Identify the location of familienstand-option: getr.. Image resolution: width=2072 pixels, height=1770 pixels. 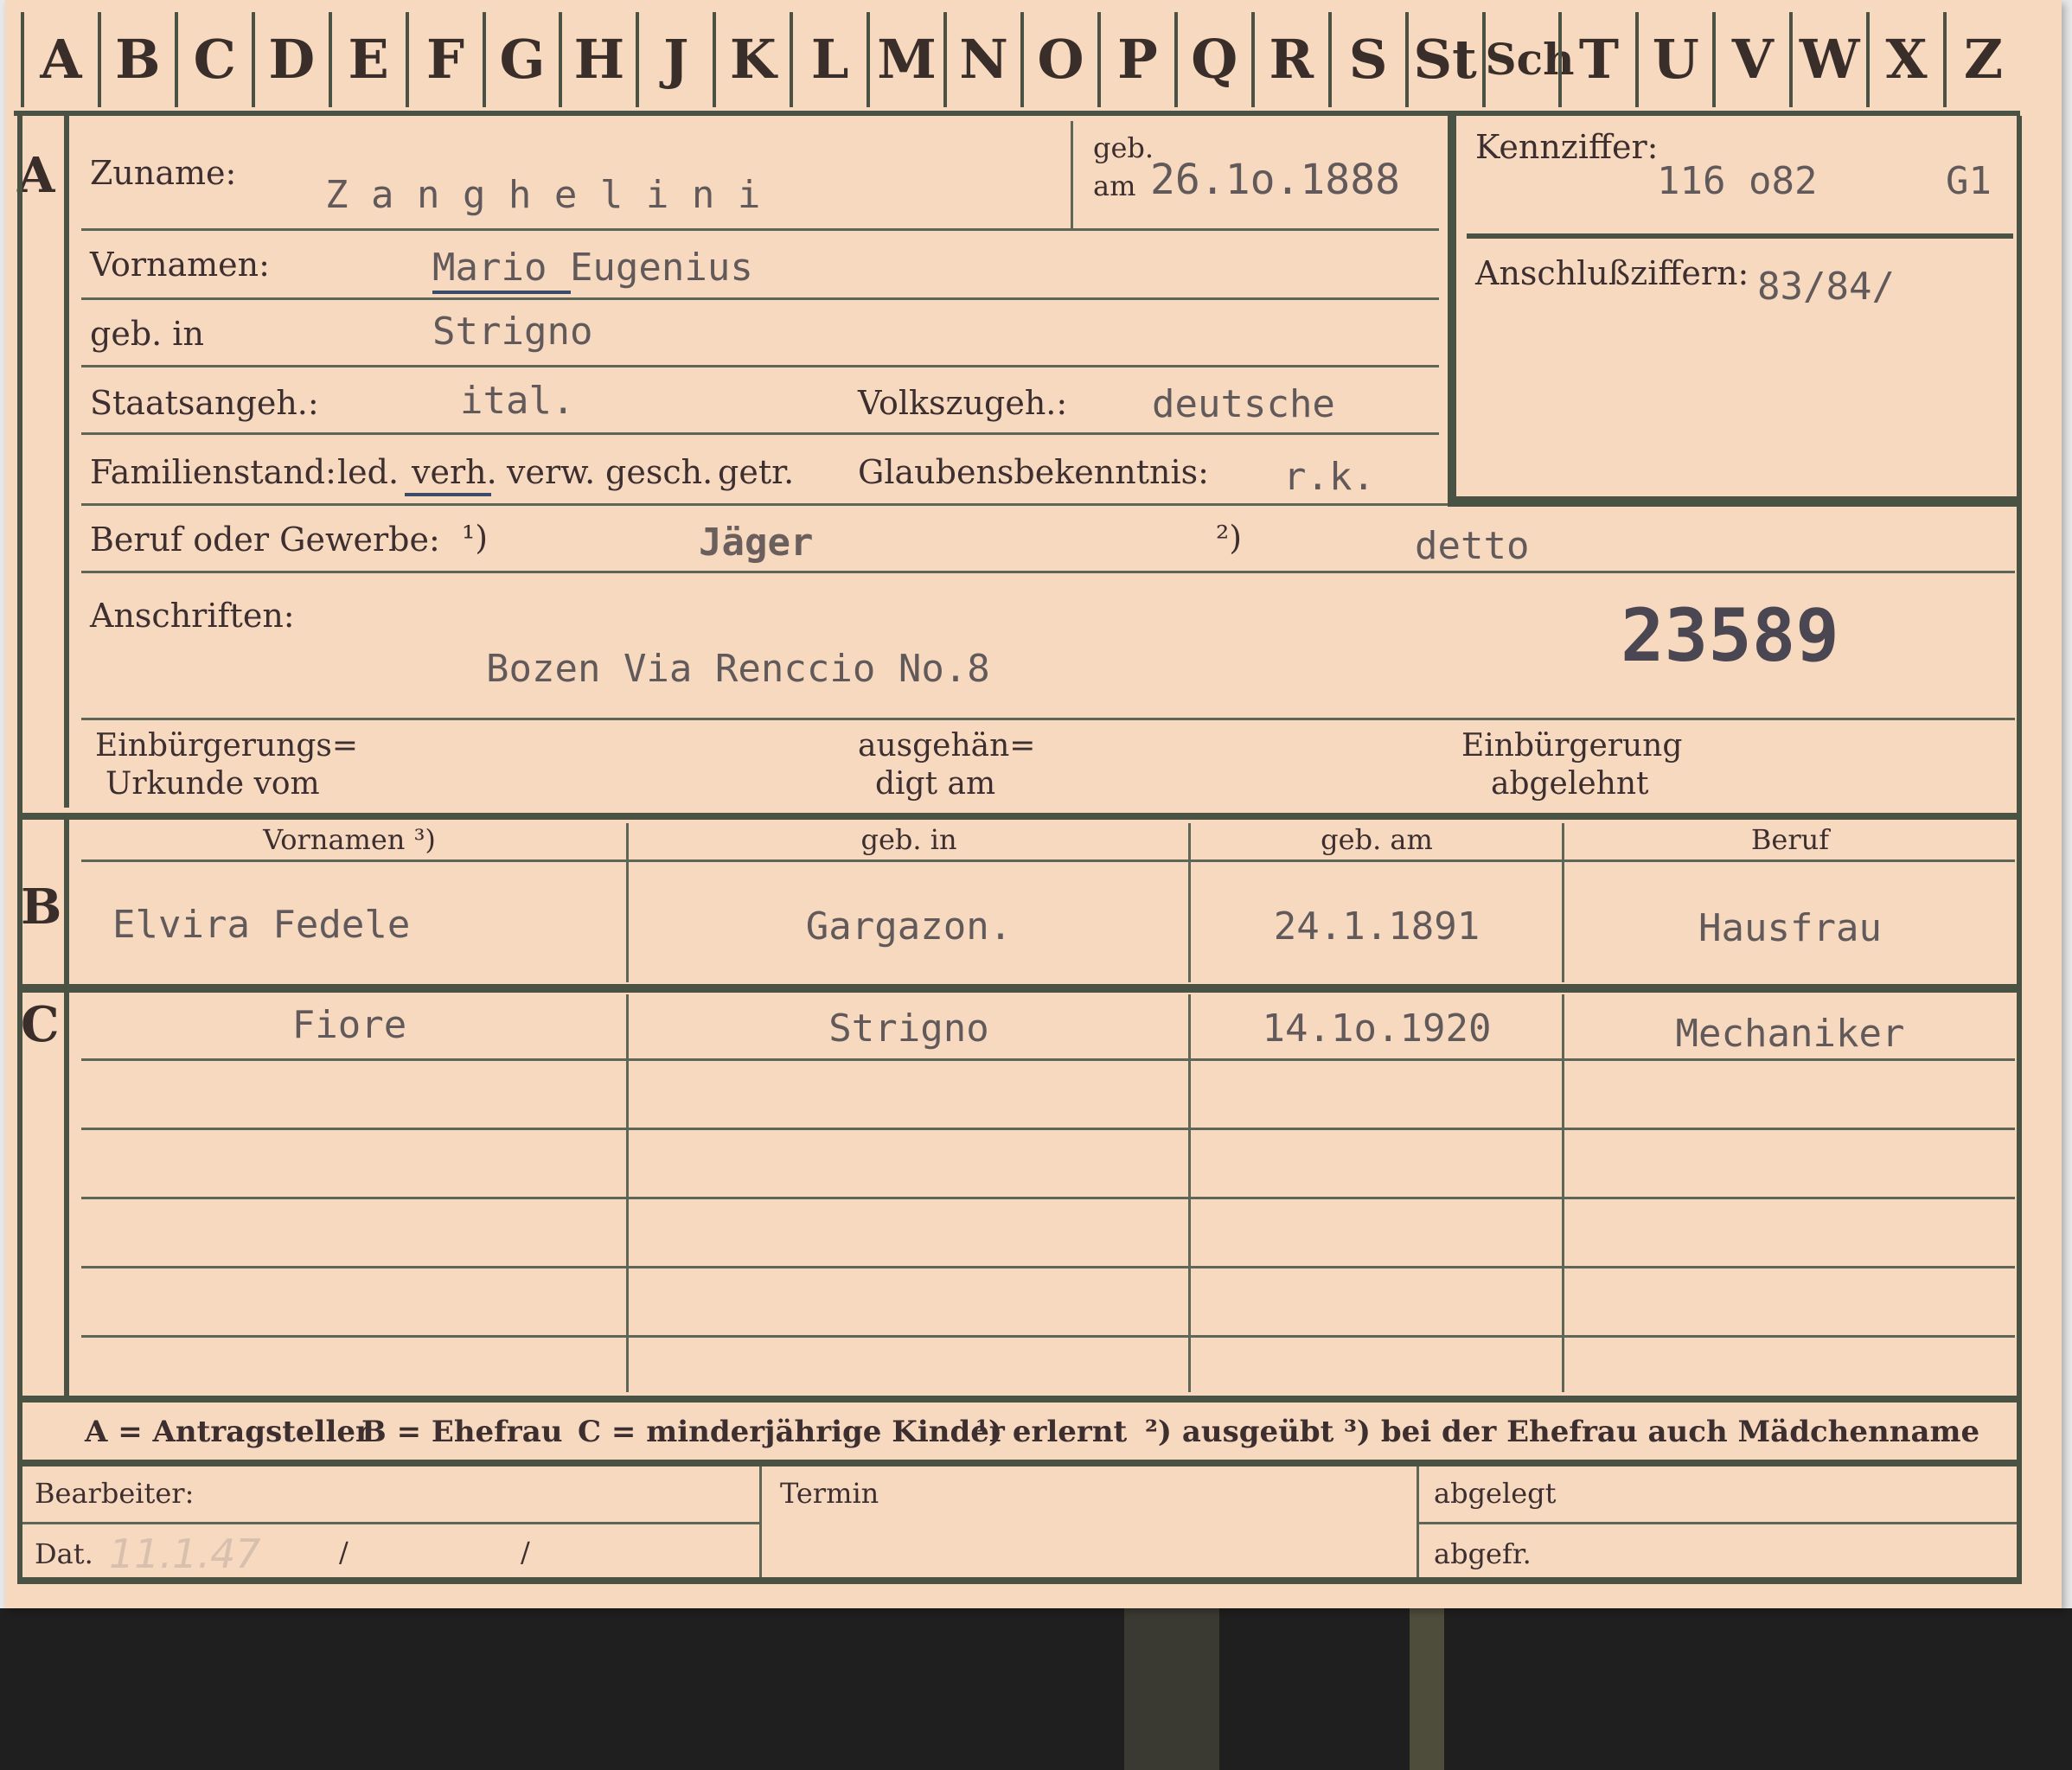
(756, 472).